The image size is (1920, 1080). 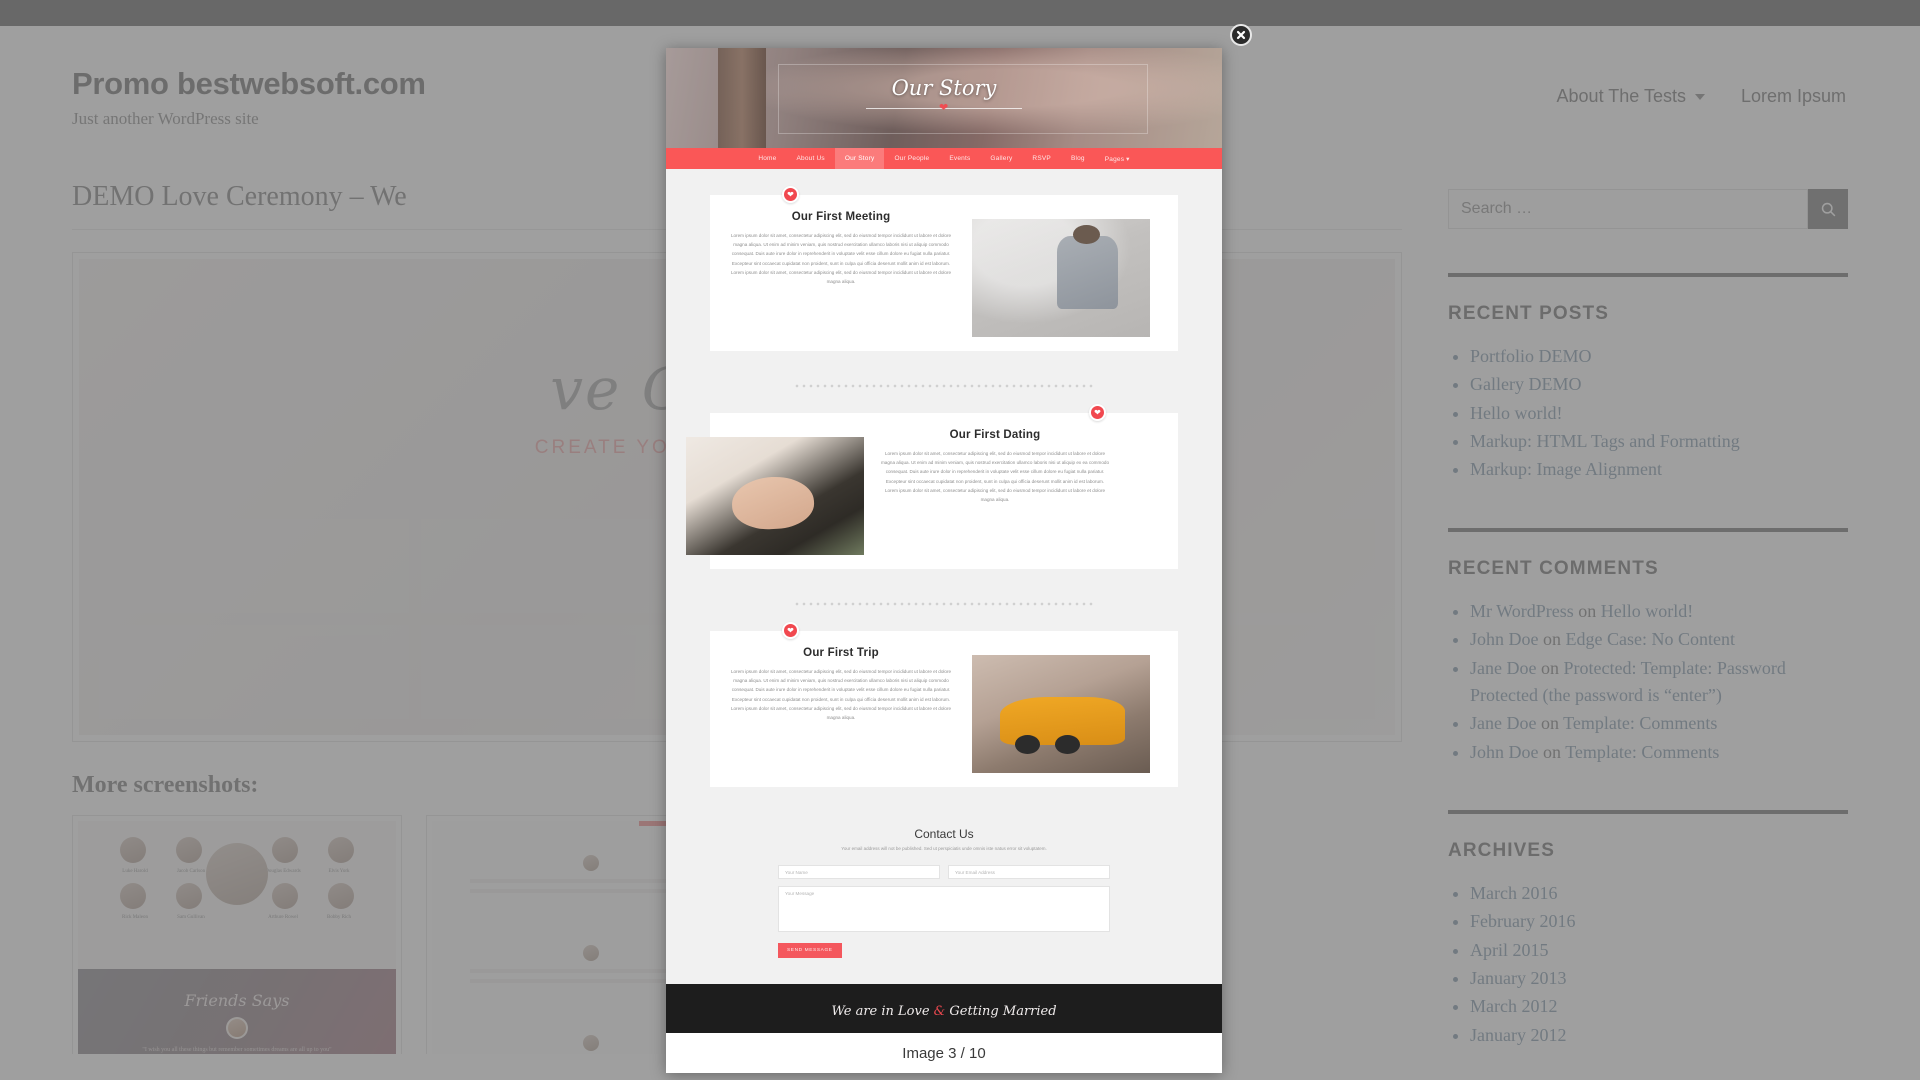 What do you see at coordinates (859, 872) in the screenshot?
I see `contact-name-field: Your Name` at bounding box center [859, 872].